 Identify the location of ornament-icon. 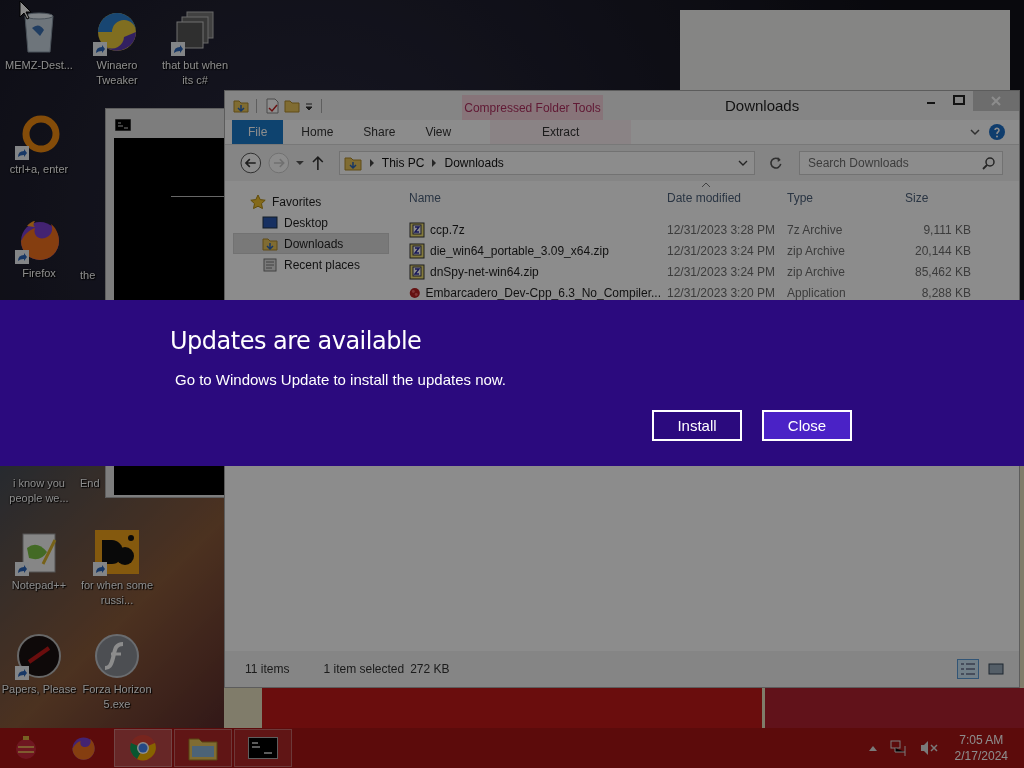
(26, 748).